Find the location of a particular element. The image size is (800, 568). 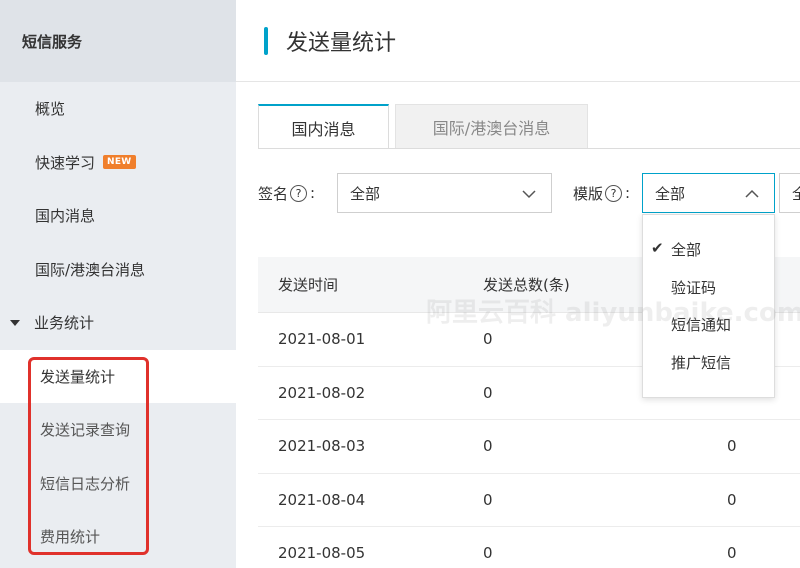

template-select: 全部 is located at coordinates (708, 193).